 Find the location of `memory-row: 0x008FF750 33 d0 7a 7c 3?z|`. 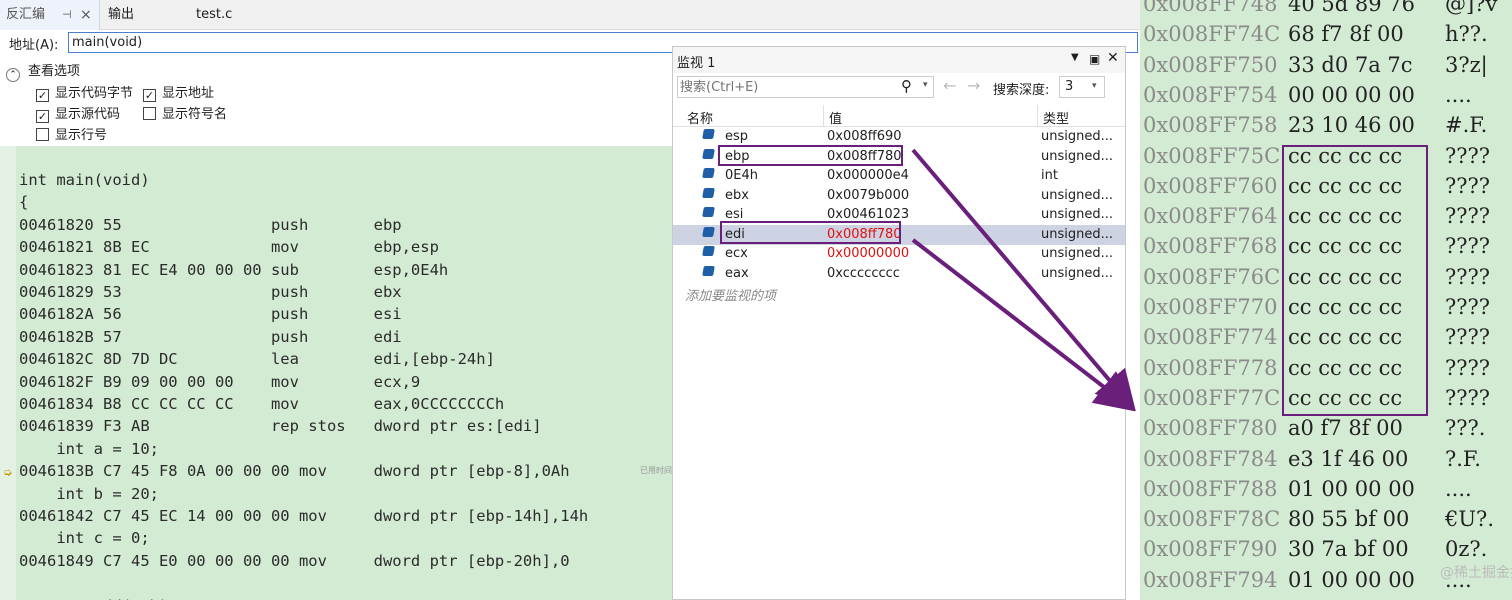

memory-row: 0x008FF750 33 d0 7a 7c 3?z| is located at coordinates (1326, 68).